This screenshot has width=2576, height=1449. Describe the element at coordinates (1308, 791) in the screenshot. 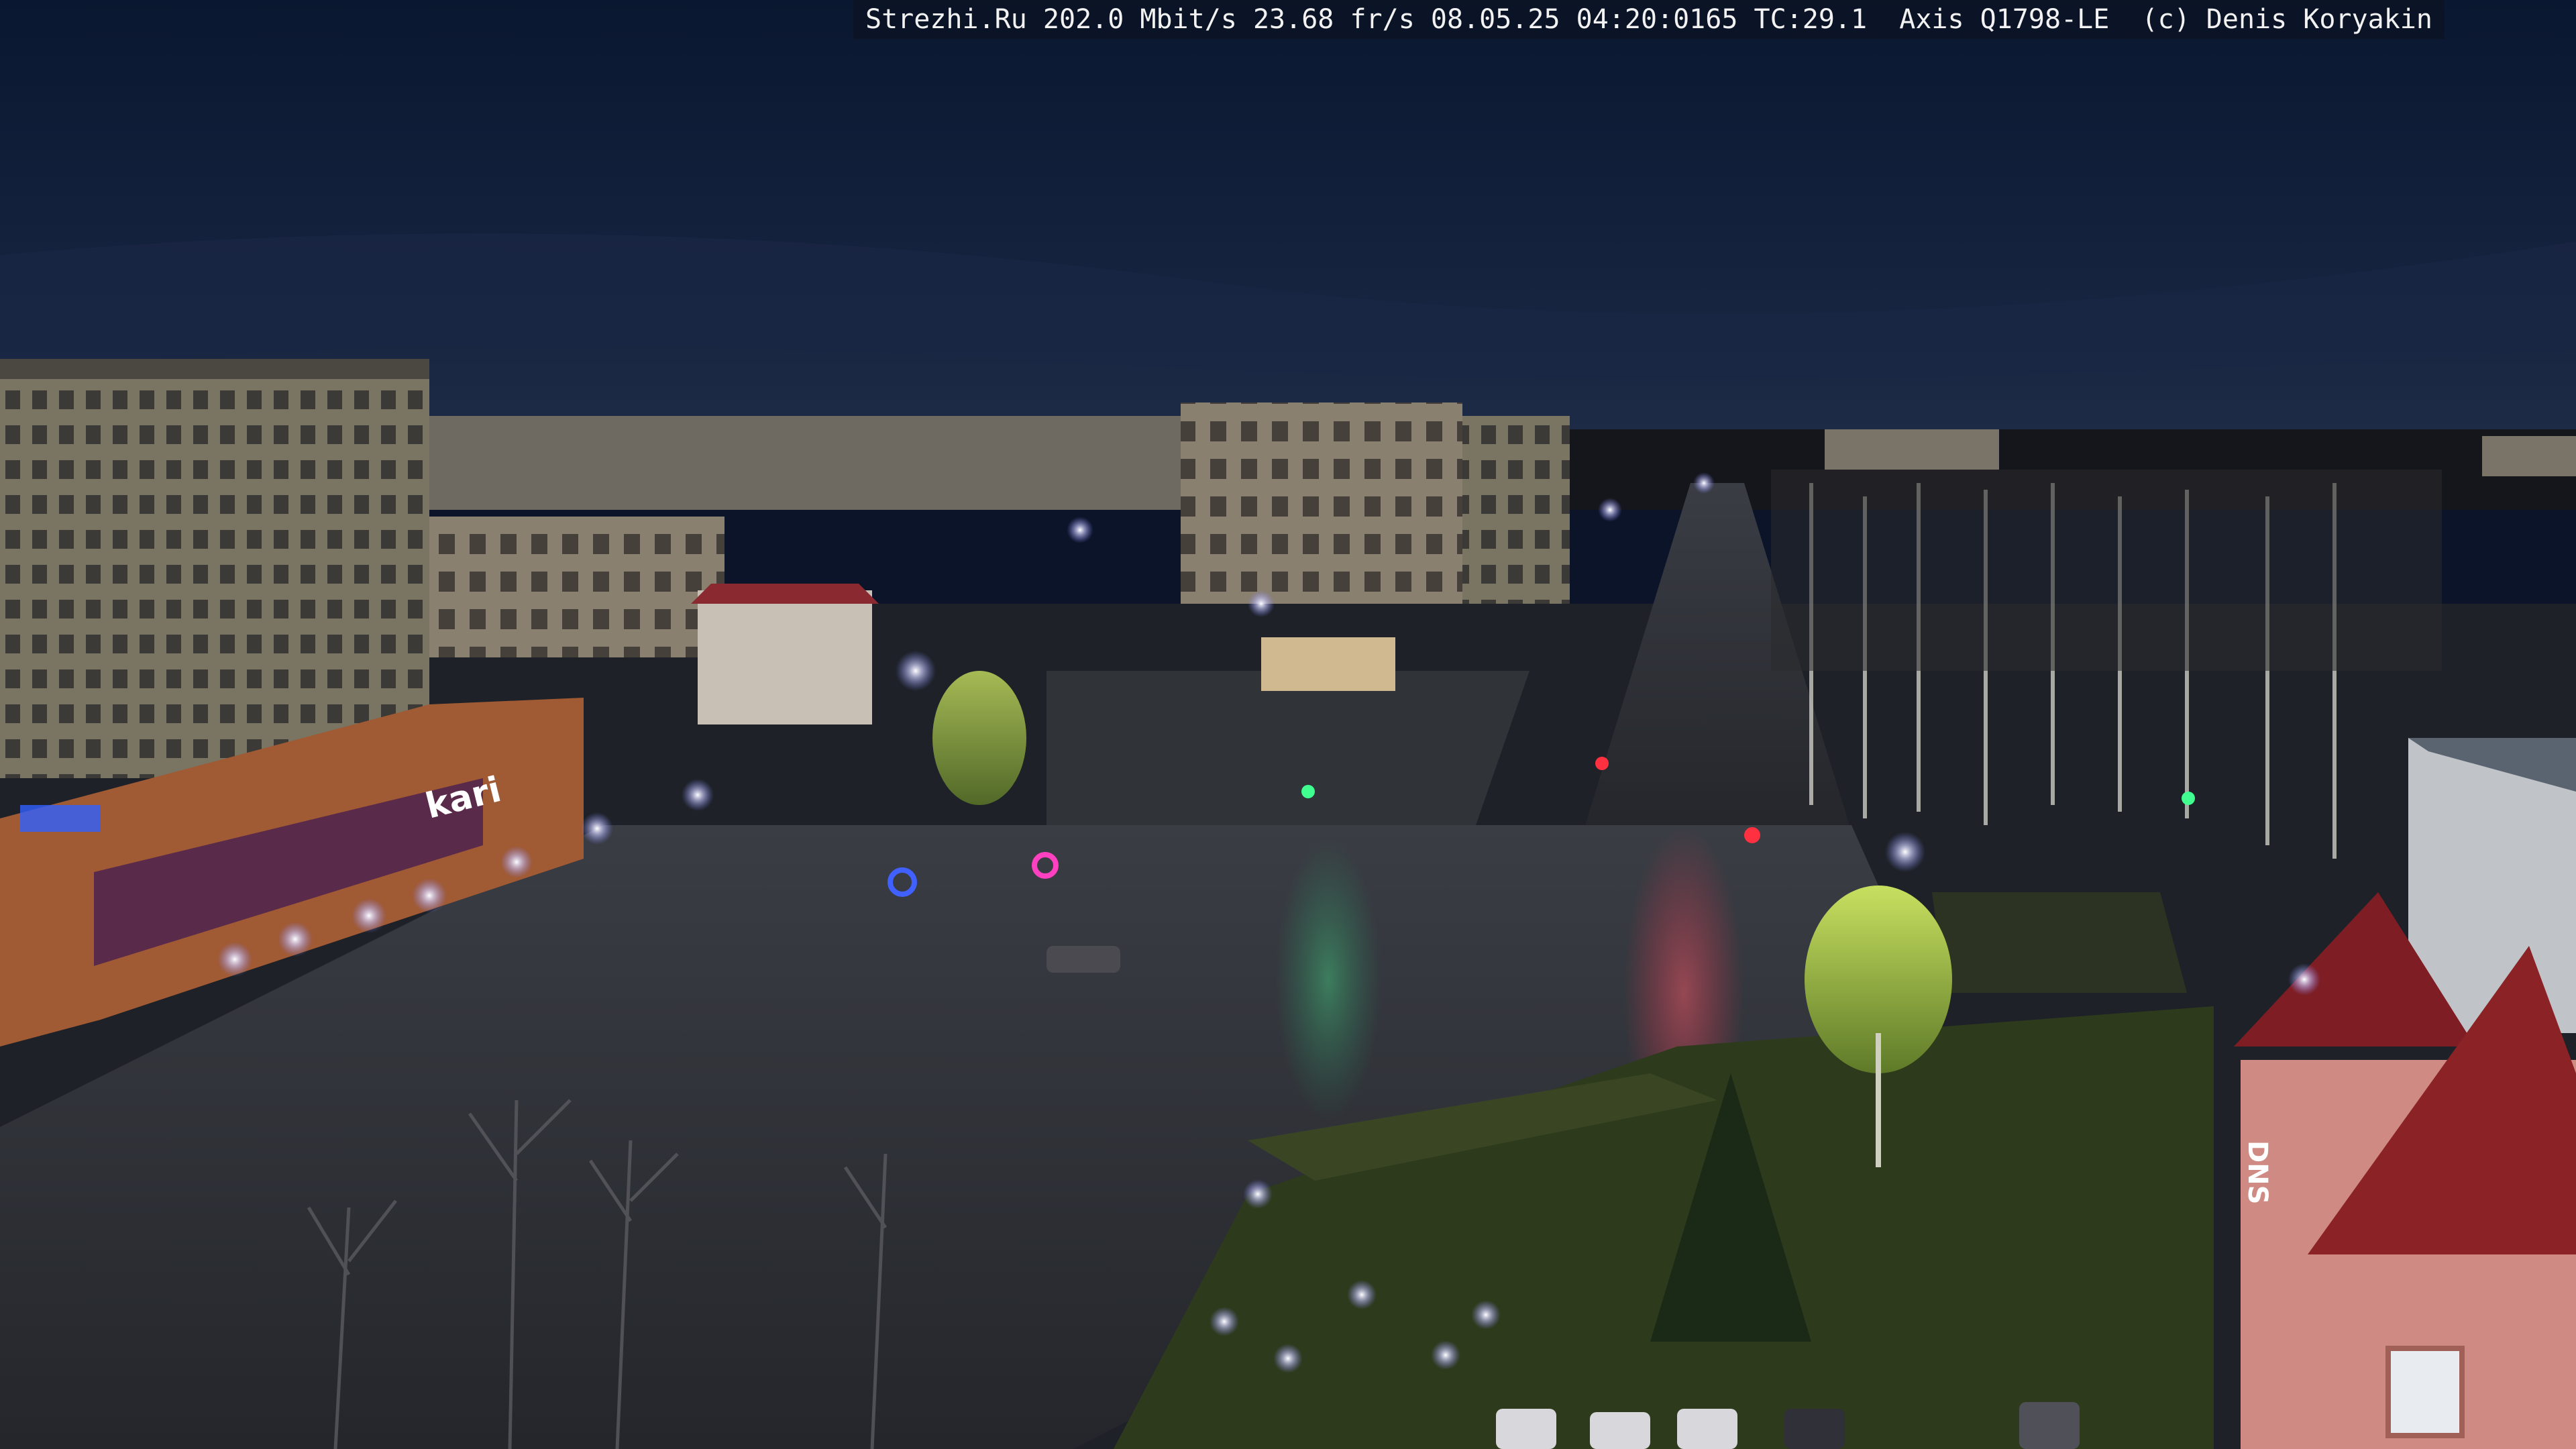

I see `traffic-light-green` at that location.